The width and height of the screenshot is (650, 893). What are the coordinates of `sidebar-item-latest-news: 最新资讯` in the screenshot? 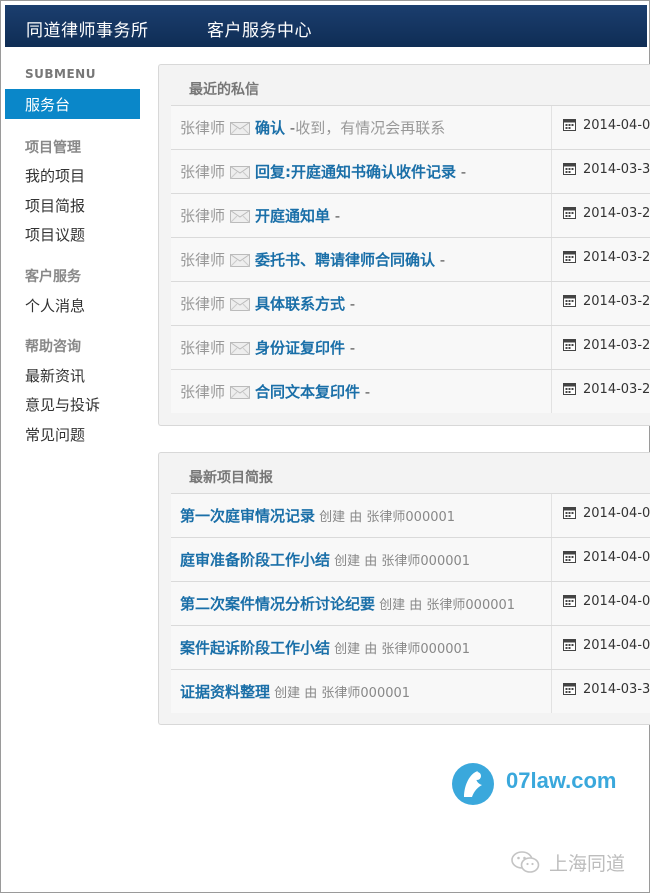 It's located at (55, 375).